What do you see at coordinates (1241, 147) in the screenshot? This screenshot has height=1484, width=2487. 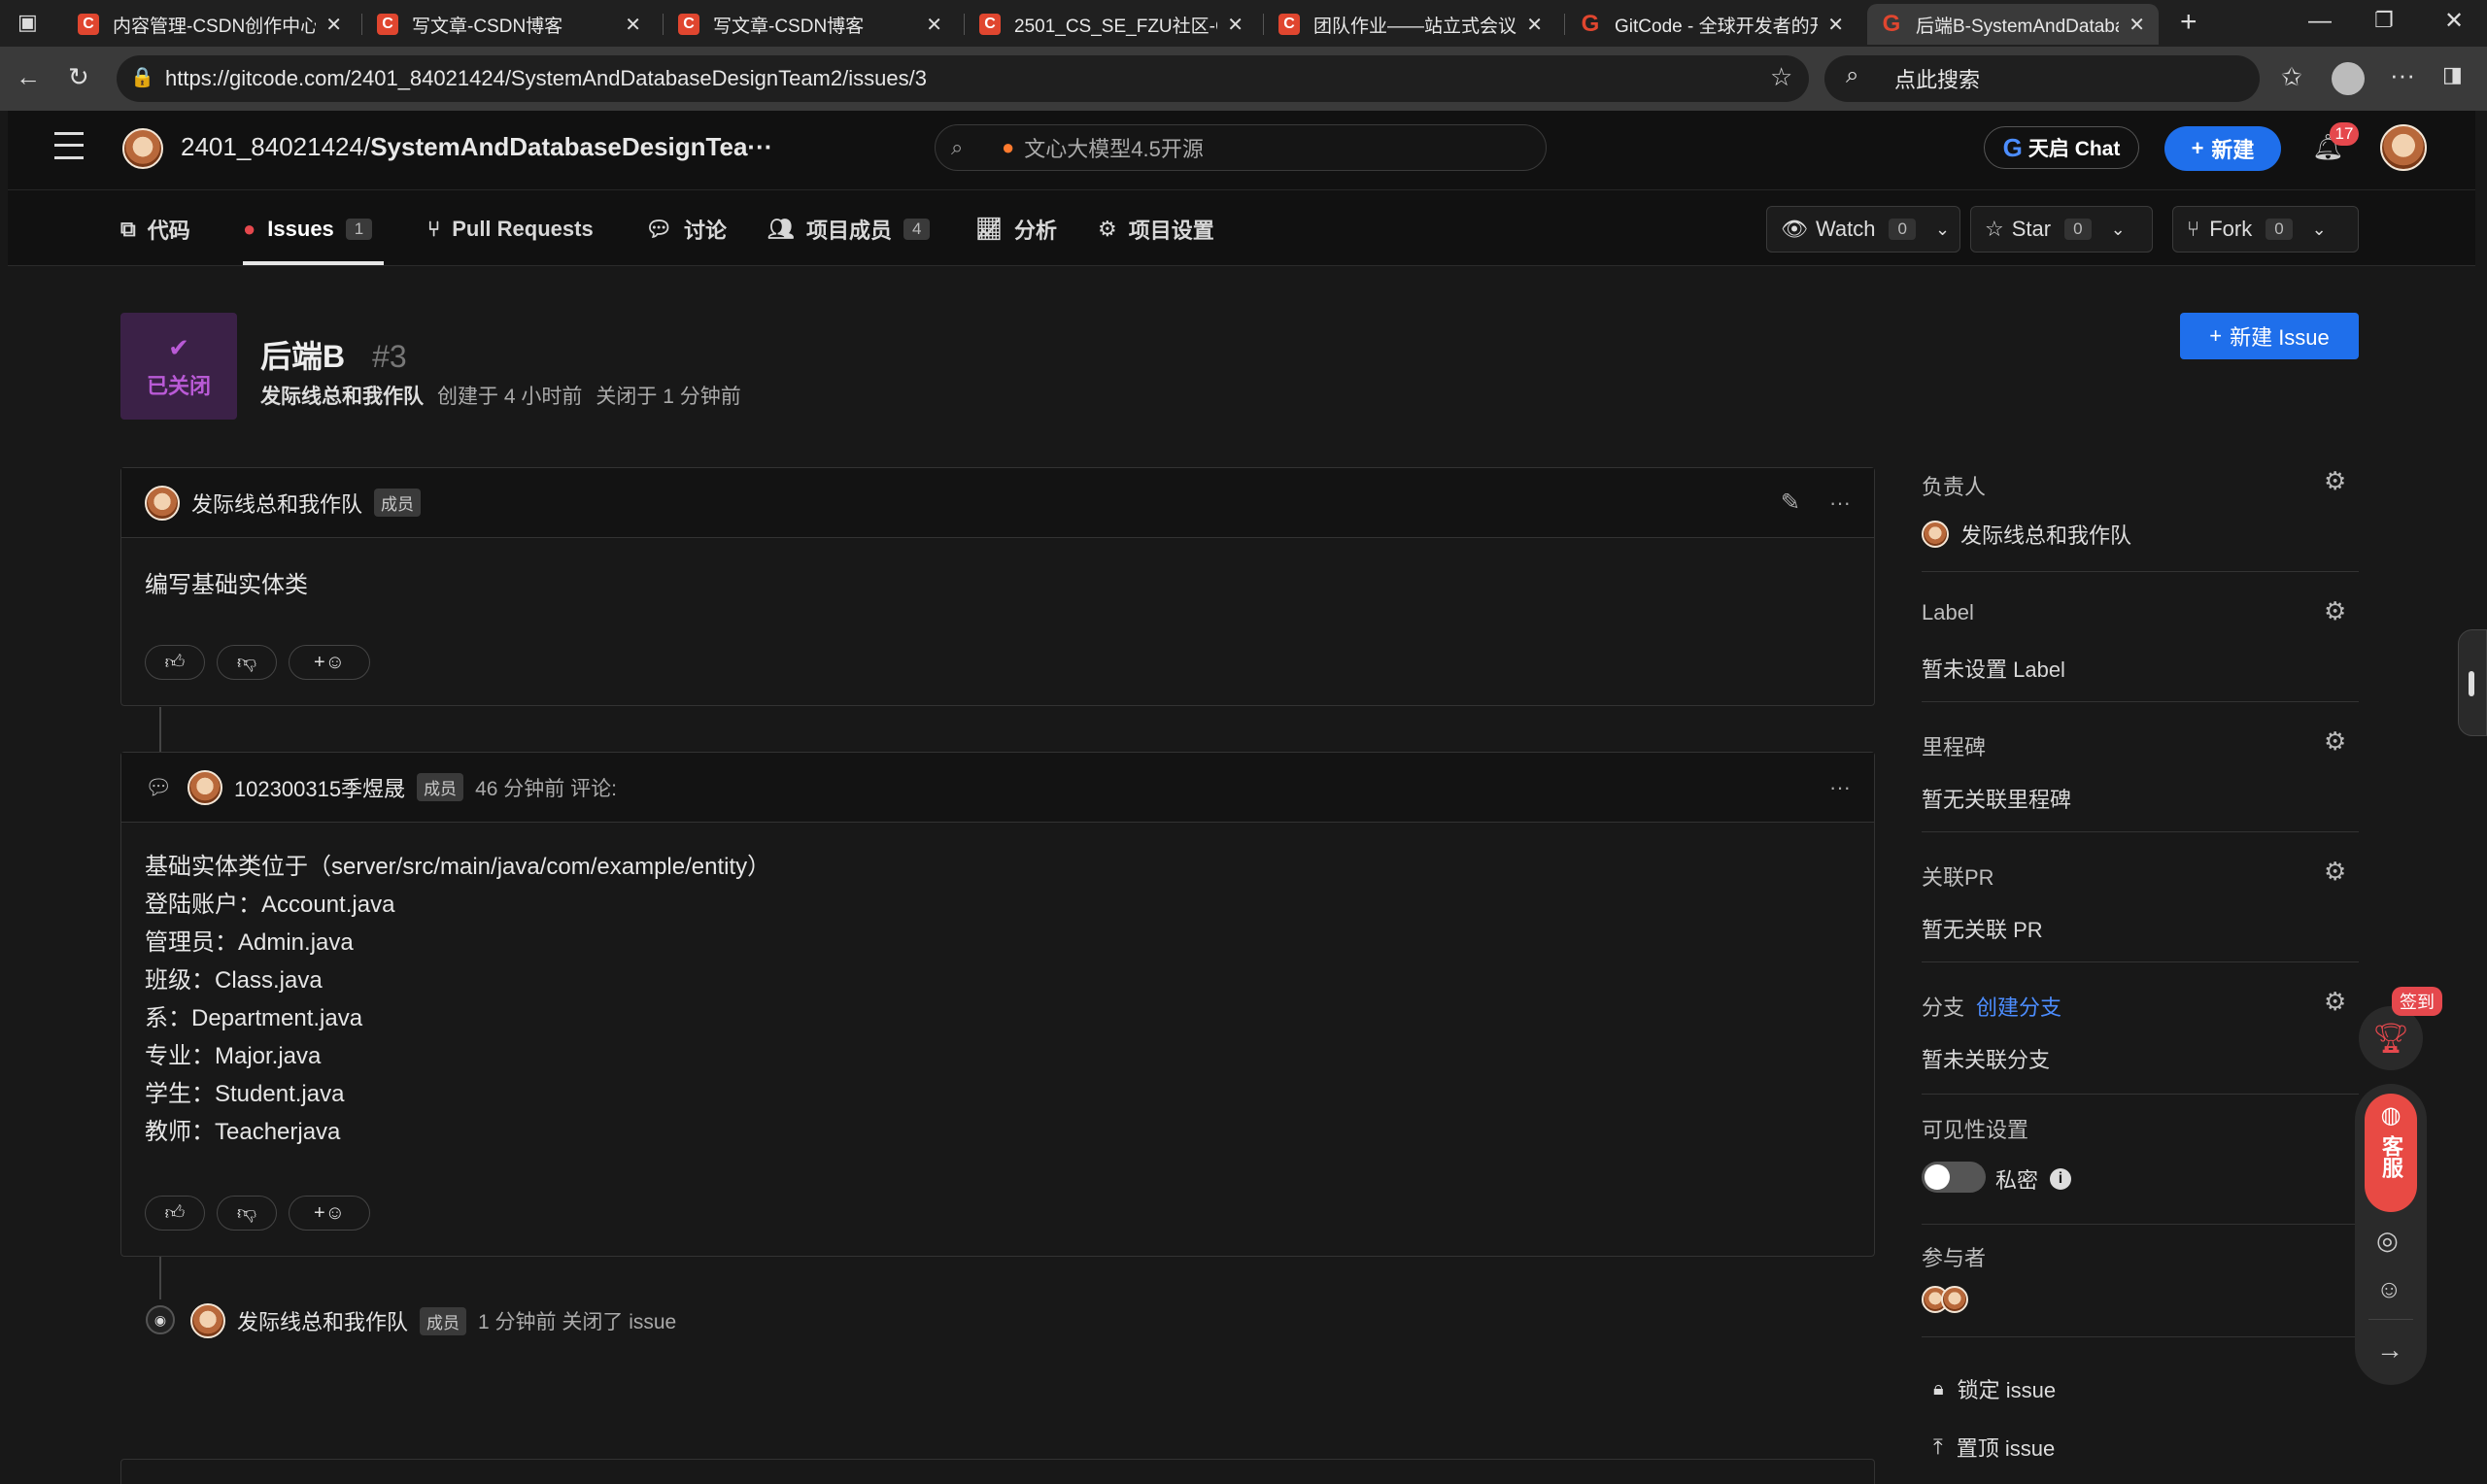 I see `site-search-input: ⌕ ● 文心大模型4.5开源` at bounding box center [1241, 147].